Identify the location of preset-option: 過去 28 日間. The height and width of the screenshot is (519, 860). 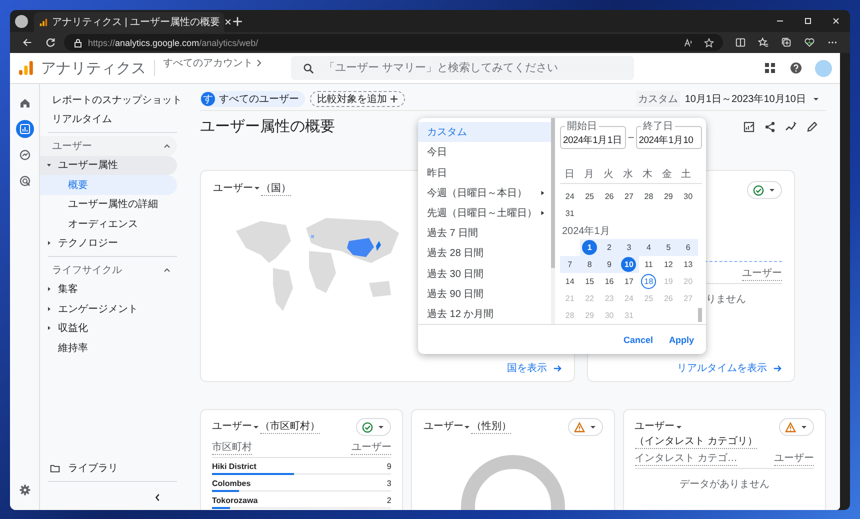
(484, 253).